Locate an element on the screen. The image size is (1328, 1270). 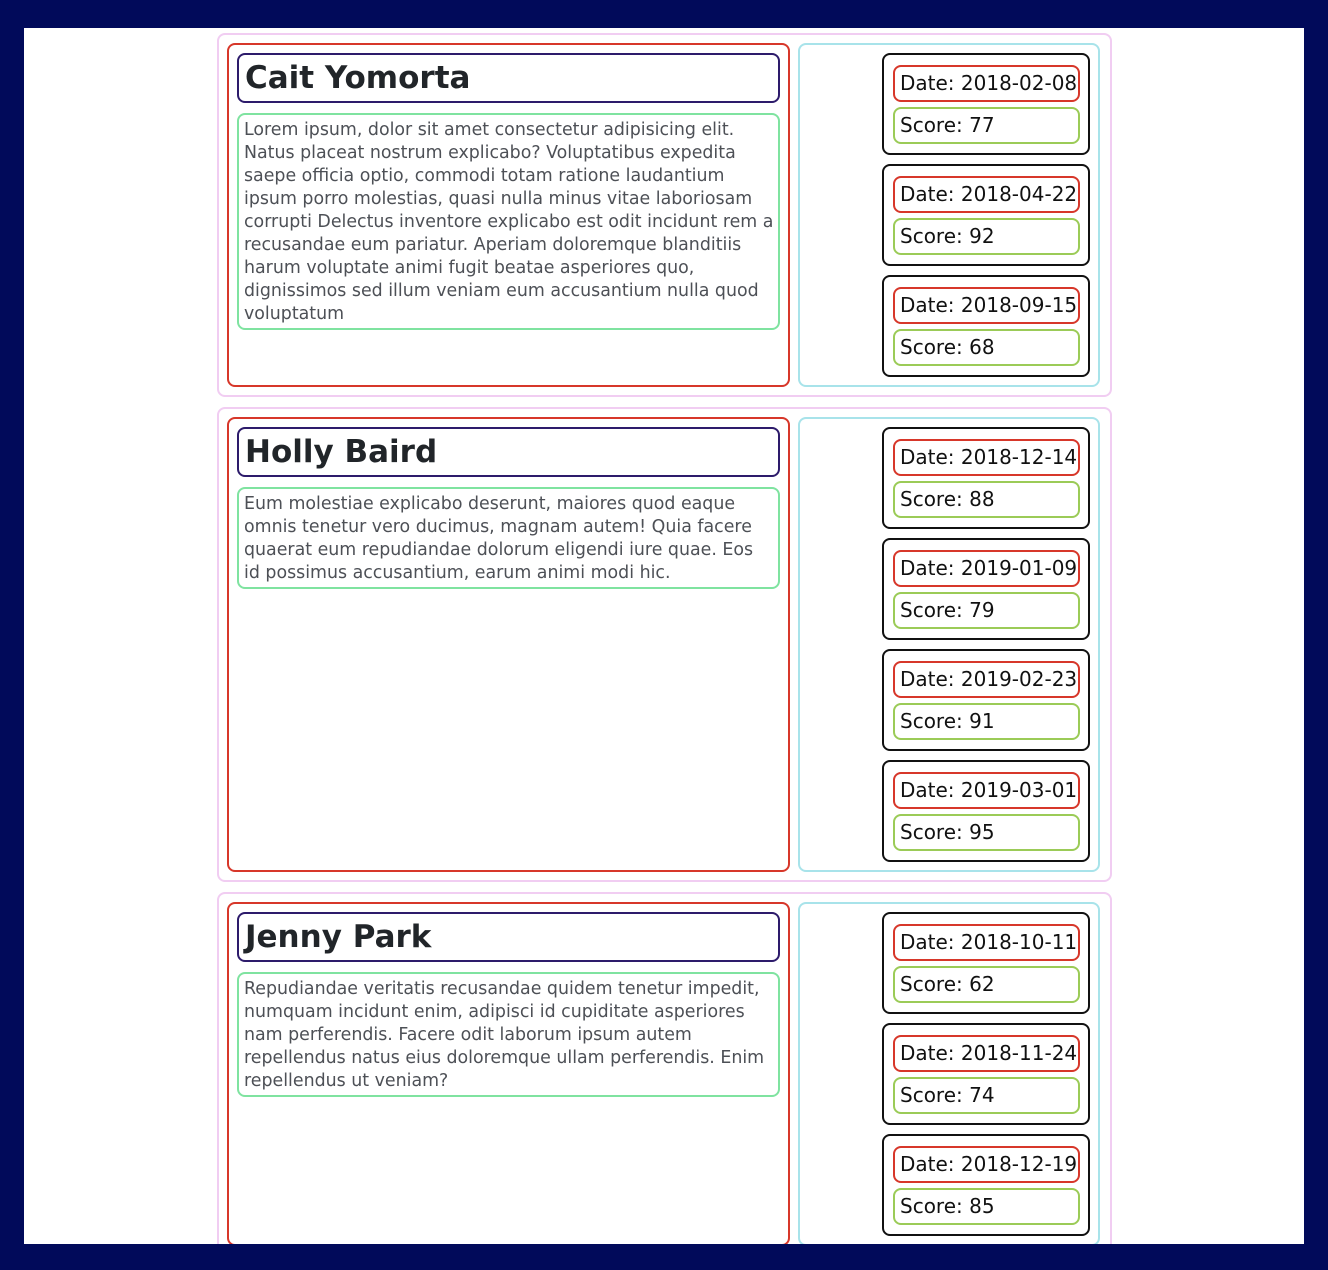
score-date: Date: 2018-10-11 is located at coordinates (986, 942).